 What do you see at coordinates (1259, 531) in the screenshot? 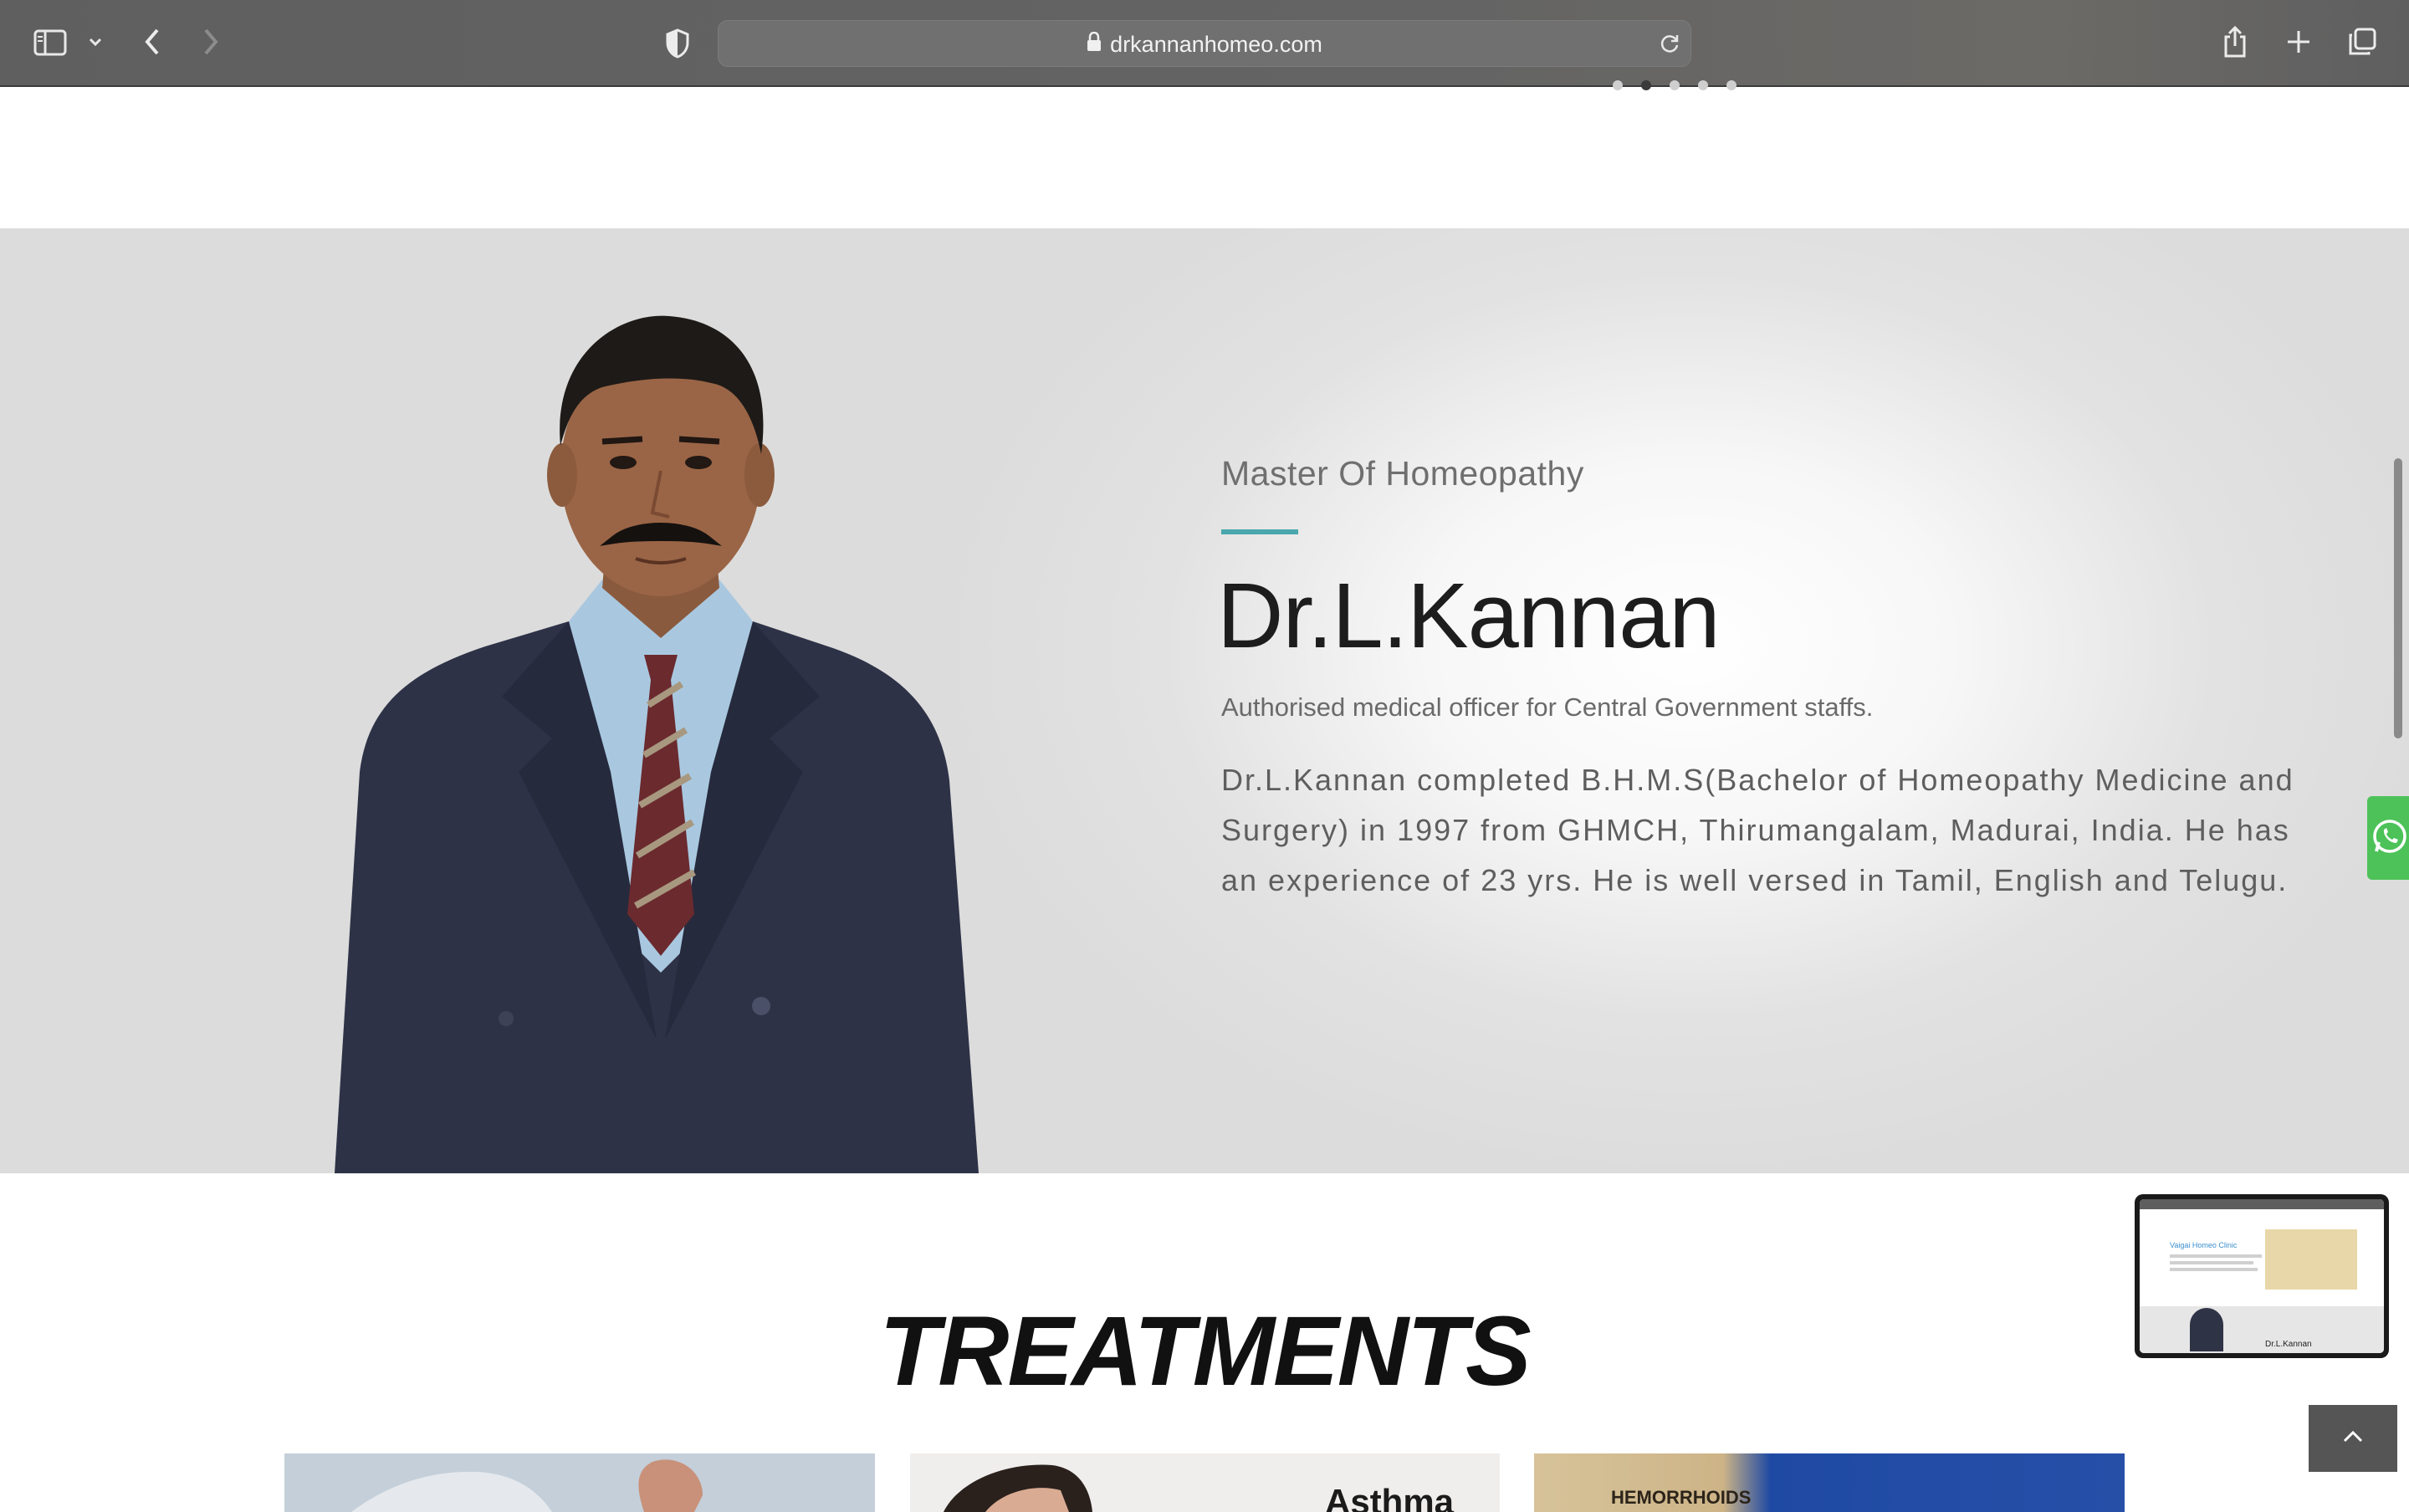
I see `accent-divider` at bounding box center [1259, 531].